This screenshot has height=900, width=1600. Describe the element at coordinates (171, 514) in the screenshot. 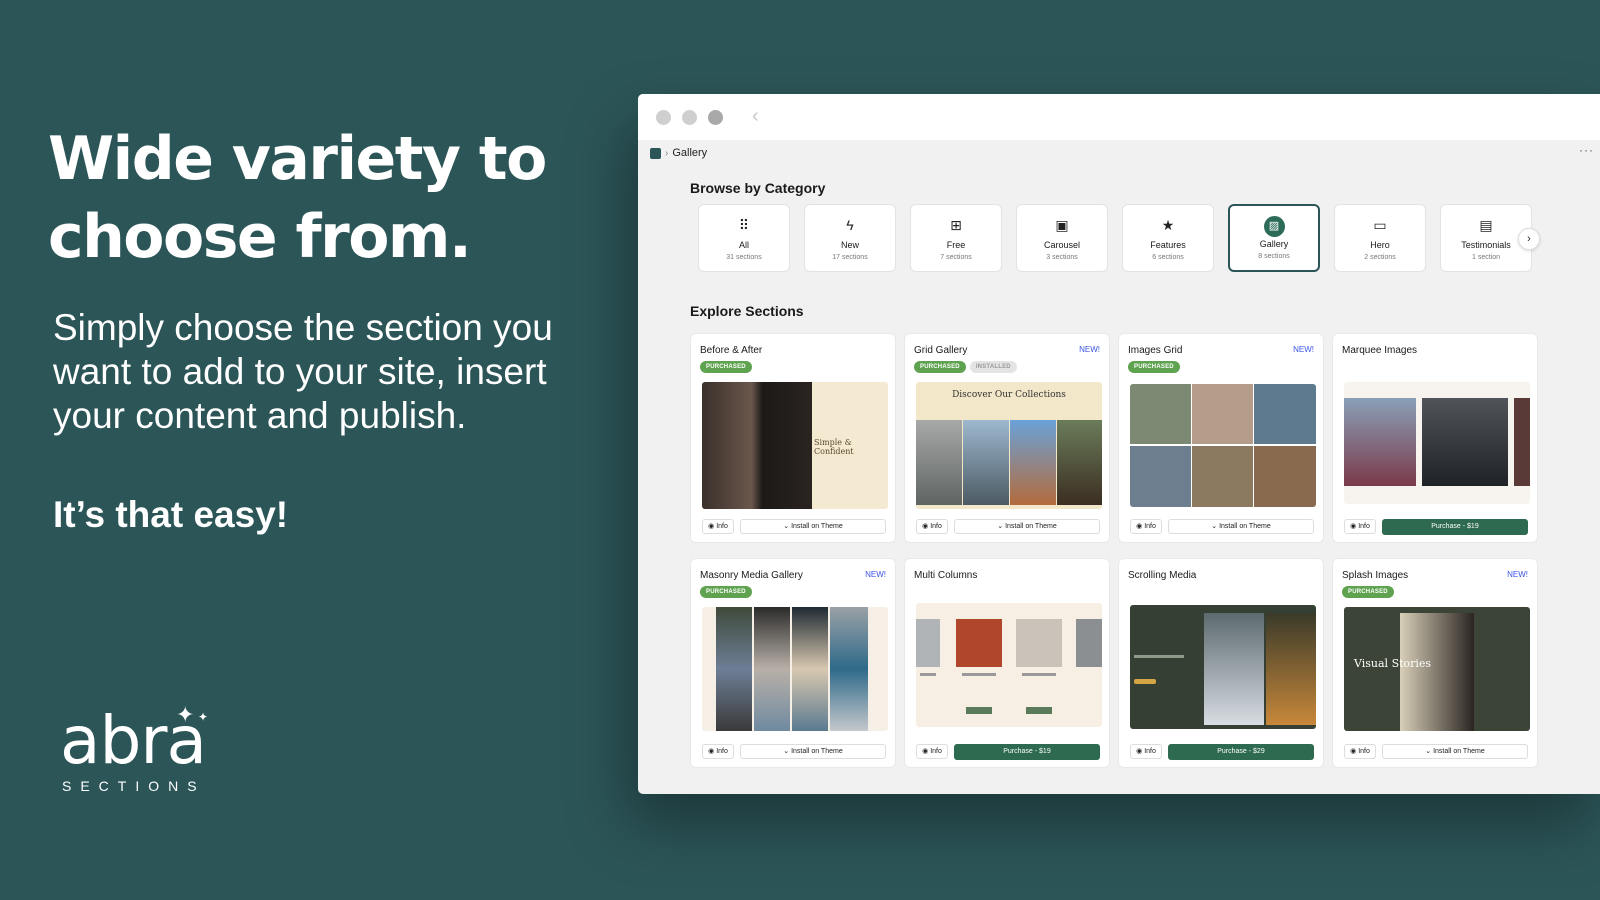

I see `tagline: It’s that easy!` at that location.